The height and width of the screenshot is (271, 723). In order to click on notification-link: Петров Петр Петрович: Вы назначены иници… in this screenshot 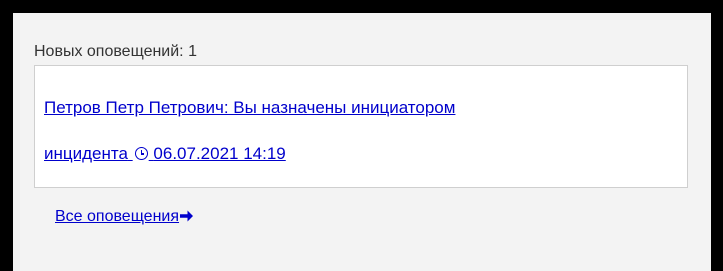, I will do `click(249, 130)`.